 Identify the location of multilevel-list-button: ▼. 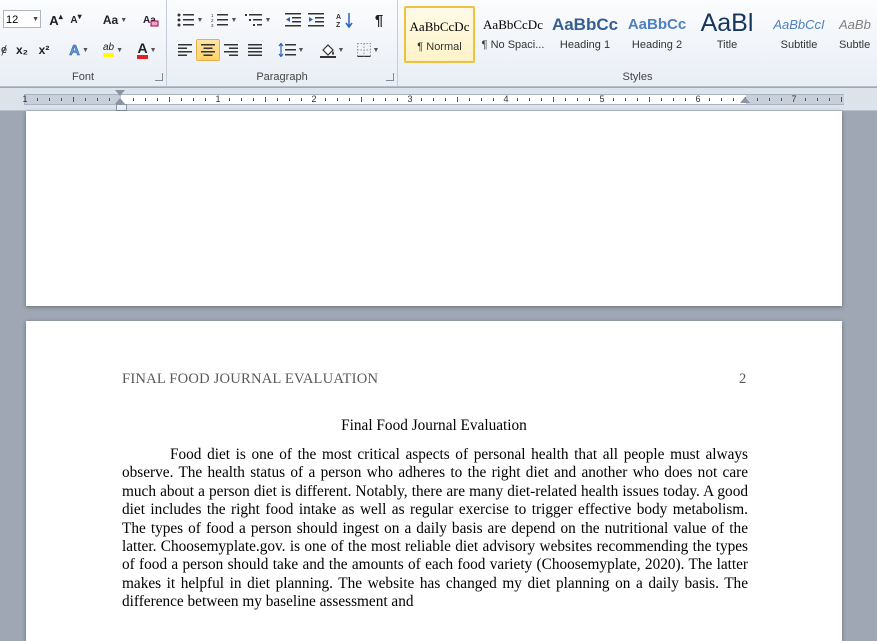
(258, 20).